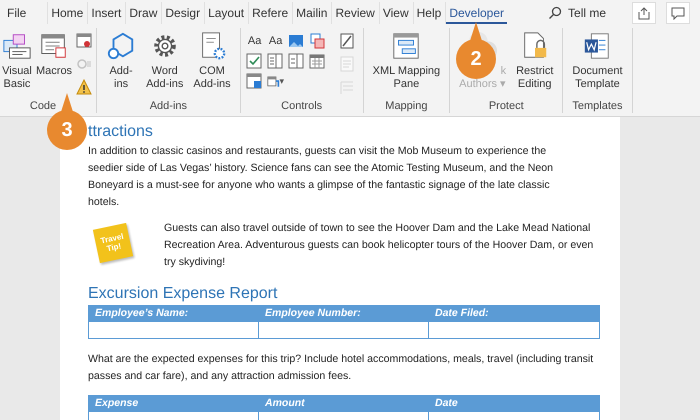 This screenshot has width=700, height=420. What do you see at coordinates (226, 13) in the screenshot?
I see `ribbon-tab: Layout` at bounding box center [226, 13].